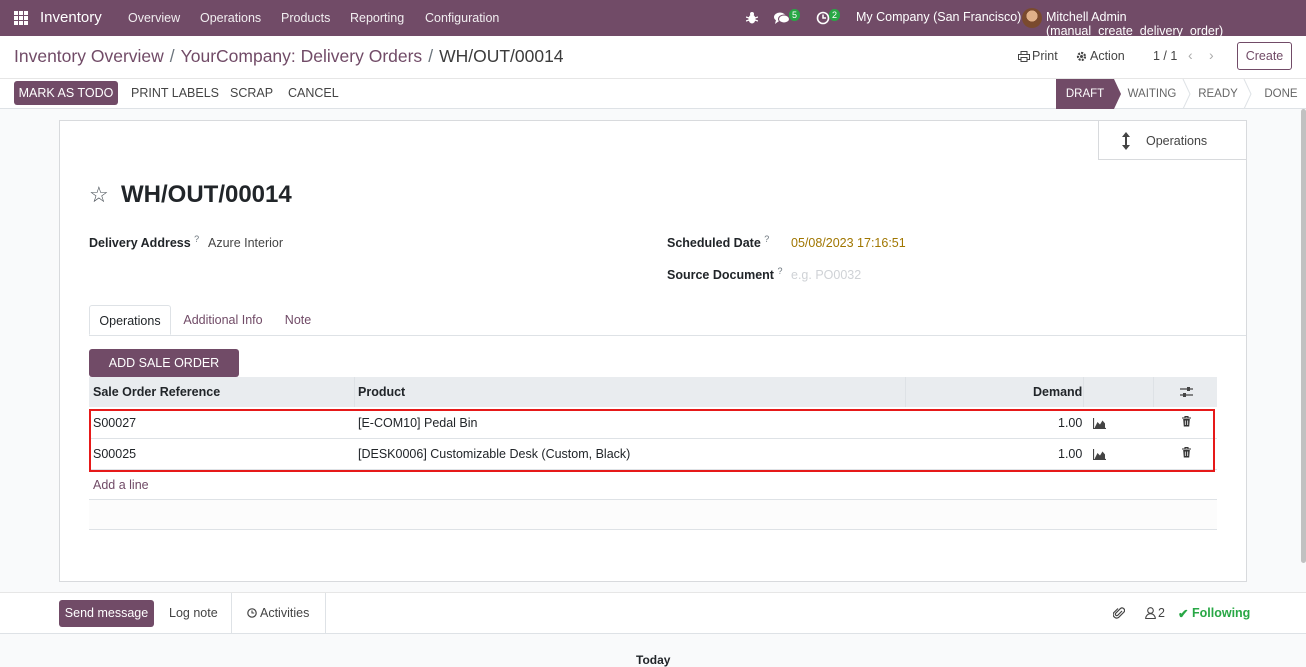  I want to click on tab-note: Note, so click(298, 320).